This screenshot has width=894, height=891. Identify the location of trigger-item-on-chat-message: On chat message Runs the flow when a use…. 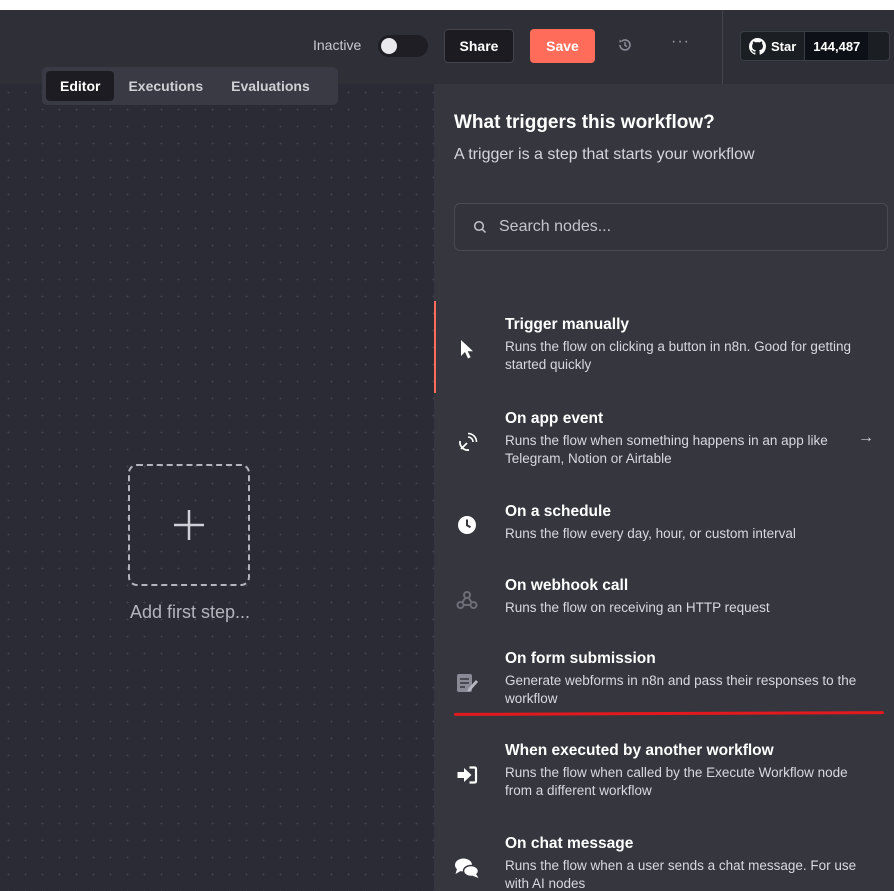
(664, 863).